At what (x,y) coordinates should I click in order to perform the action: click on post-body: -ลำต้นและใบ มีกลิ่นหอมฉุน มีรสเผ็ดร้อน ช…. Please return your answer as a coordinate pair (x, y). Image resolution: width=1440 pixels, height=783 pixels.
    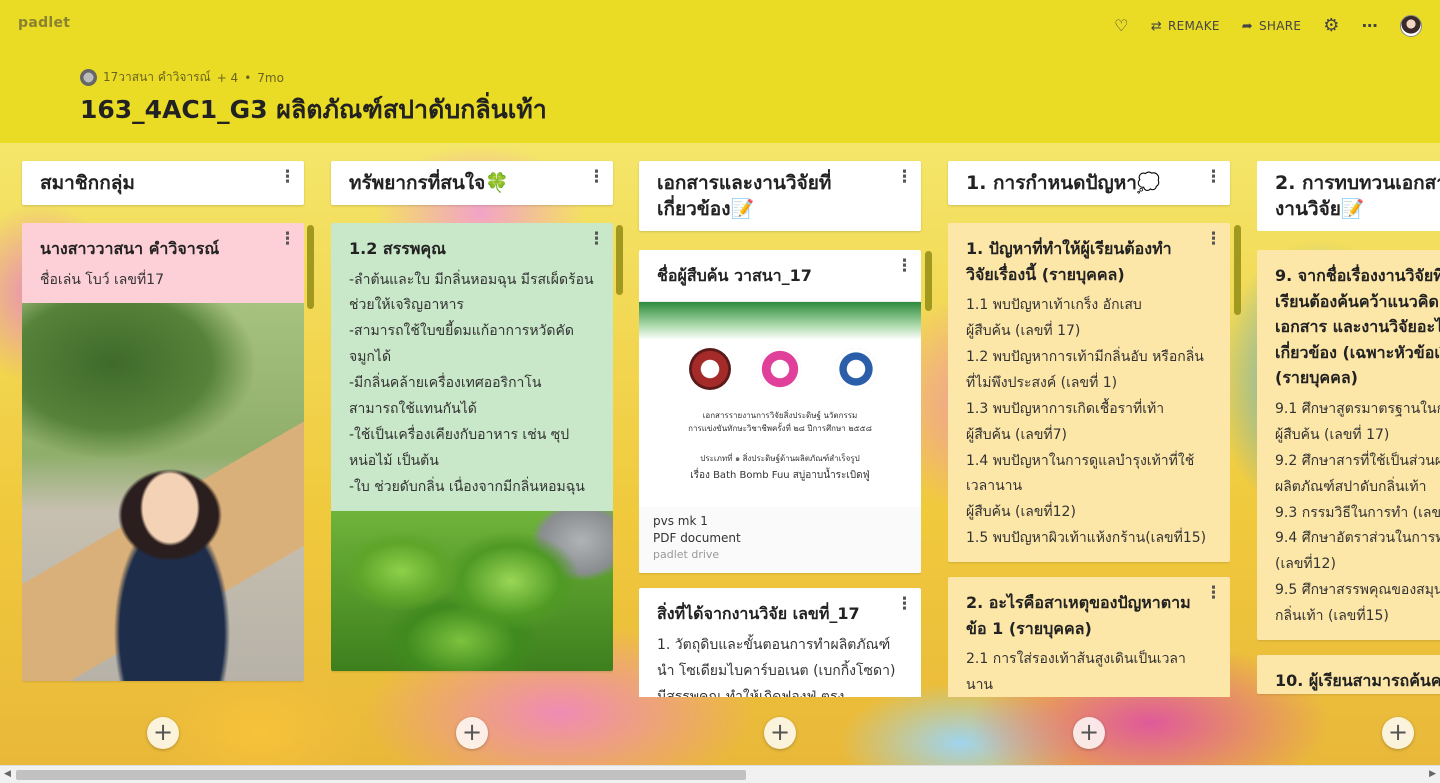
    Looking at the image, I should click on (471, 383).